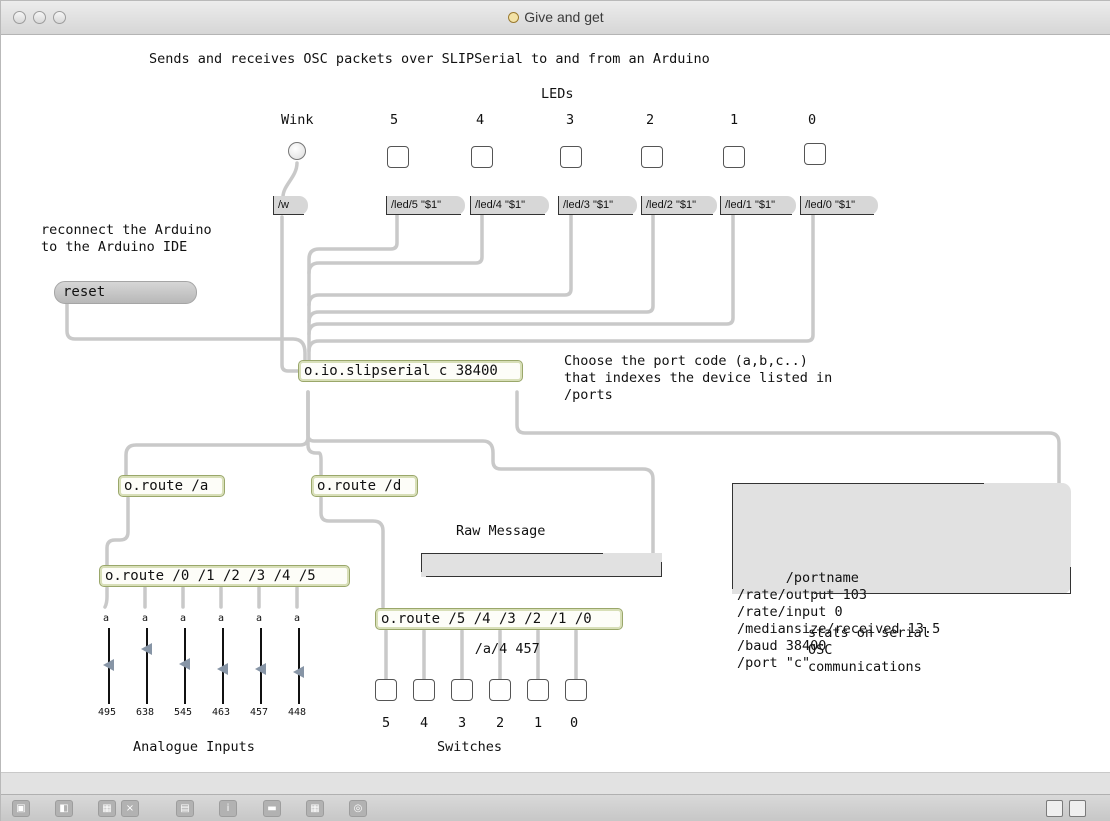  I want to click on window-title-wrap: Give and get, so click(555, 17).